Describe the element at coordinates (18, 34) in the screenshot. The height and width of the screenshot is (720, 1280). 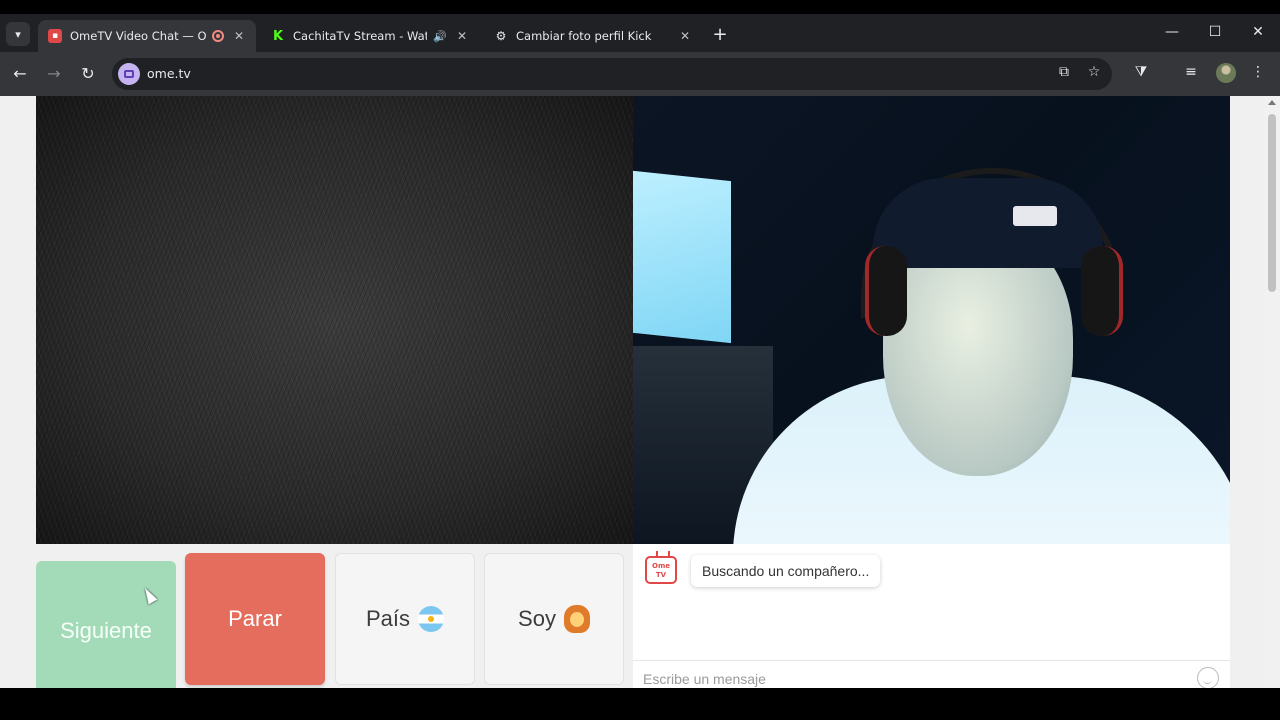
I see `tab-search-icon: ▾` at that location.